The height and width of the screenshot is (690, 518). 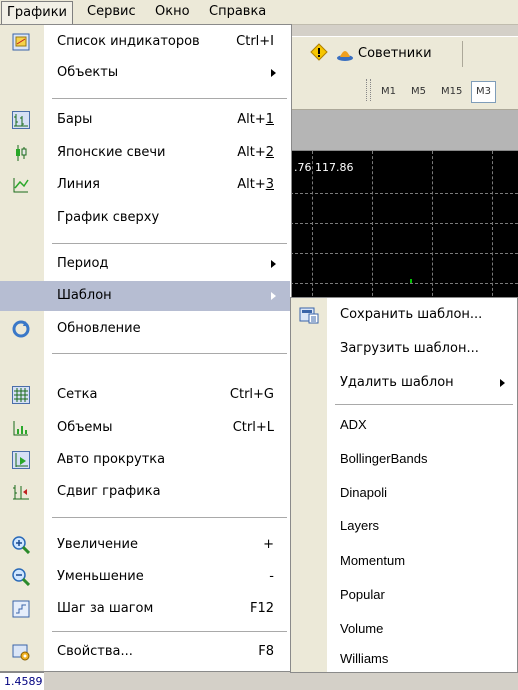 I want to click on menu-item-step: Шаг за шагом F12, so click(x=145, y=609).